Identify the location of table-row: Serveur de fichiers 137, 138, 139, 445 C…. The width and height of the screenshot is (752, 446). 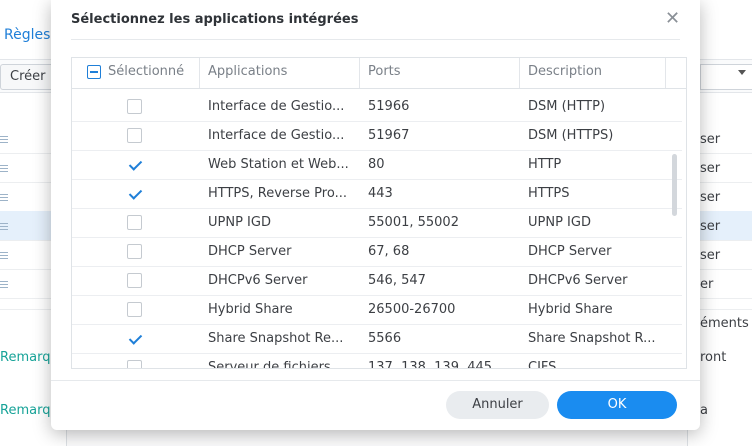
(377, 361).